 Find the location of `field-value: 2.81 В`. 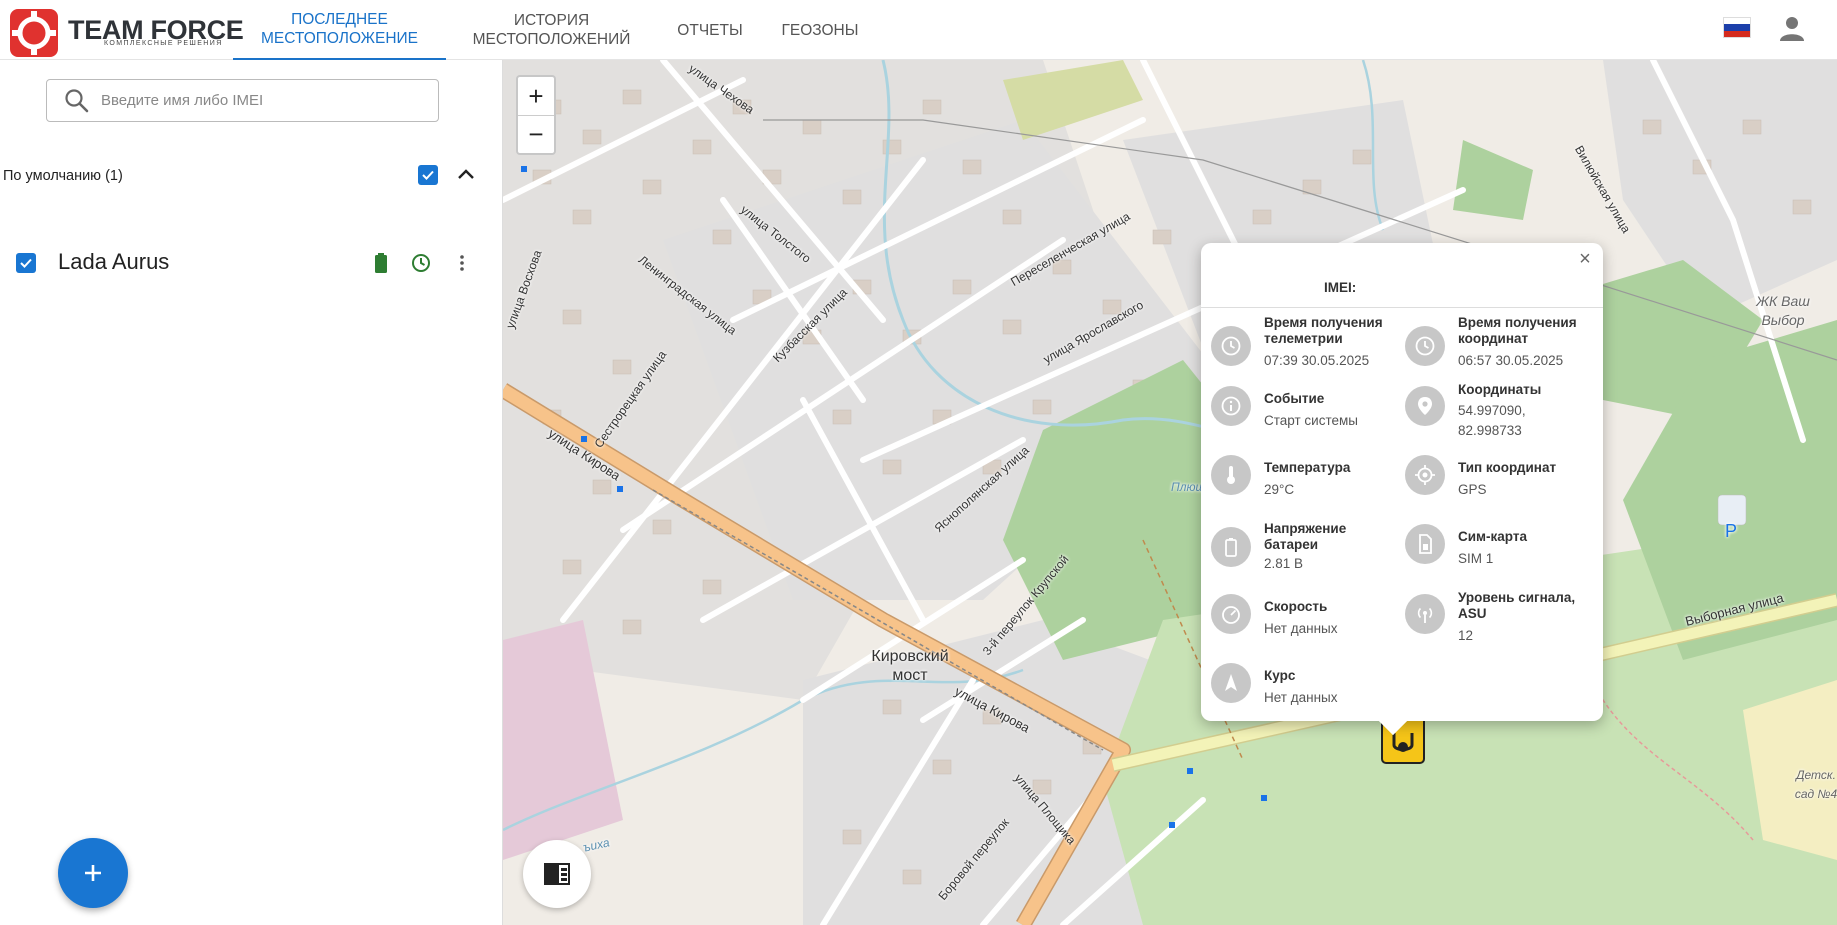

field-value: 2.81 В is located at coordinates (1284, 563).